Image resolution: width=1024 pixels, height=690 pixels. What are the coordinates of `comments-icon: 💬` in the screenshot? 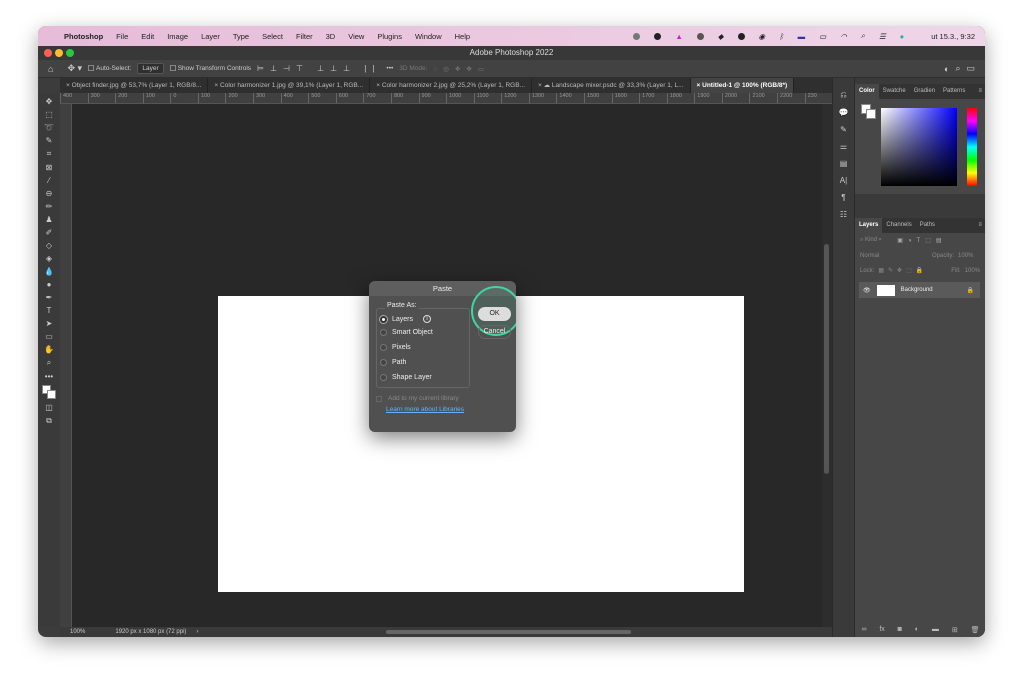 It's located at (844, 112).